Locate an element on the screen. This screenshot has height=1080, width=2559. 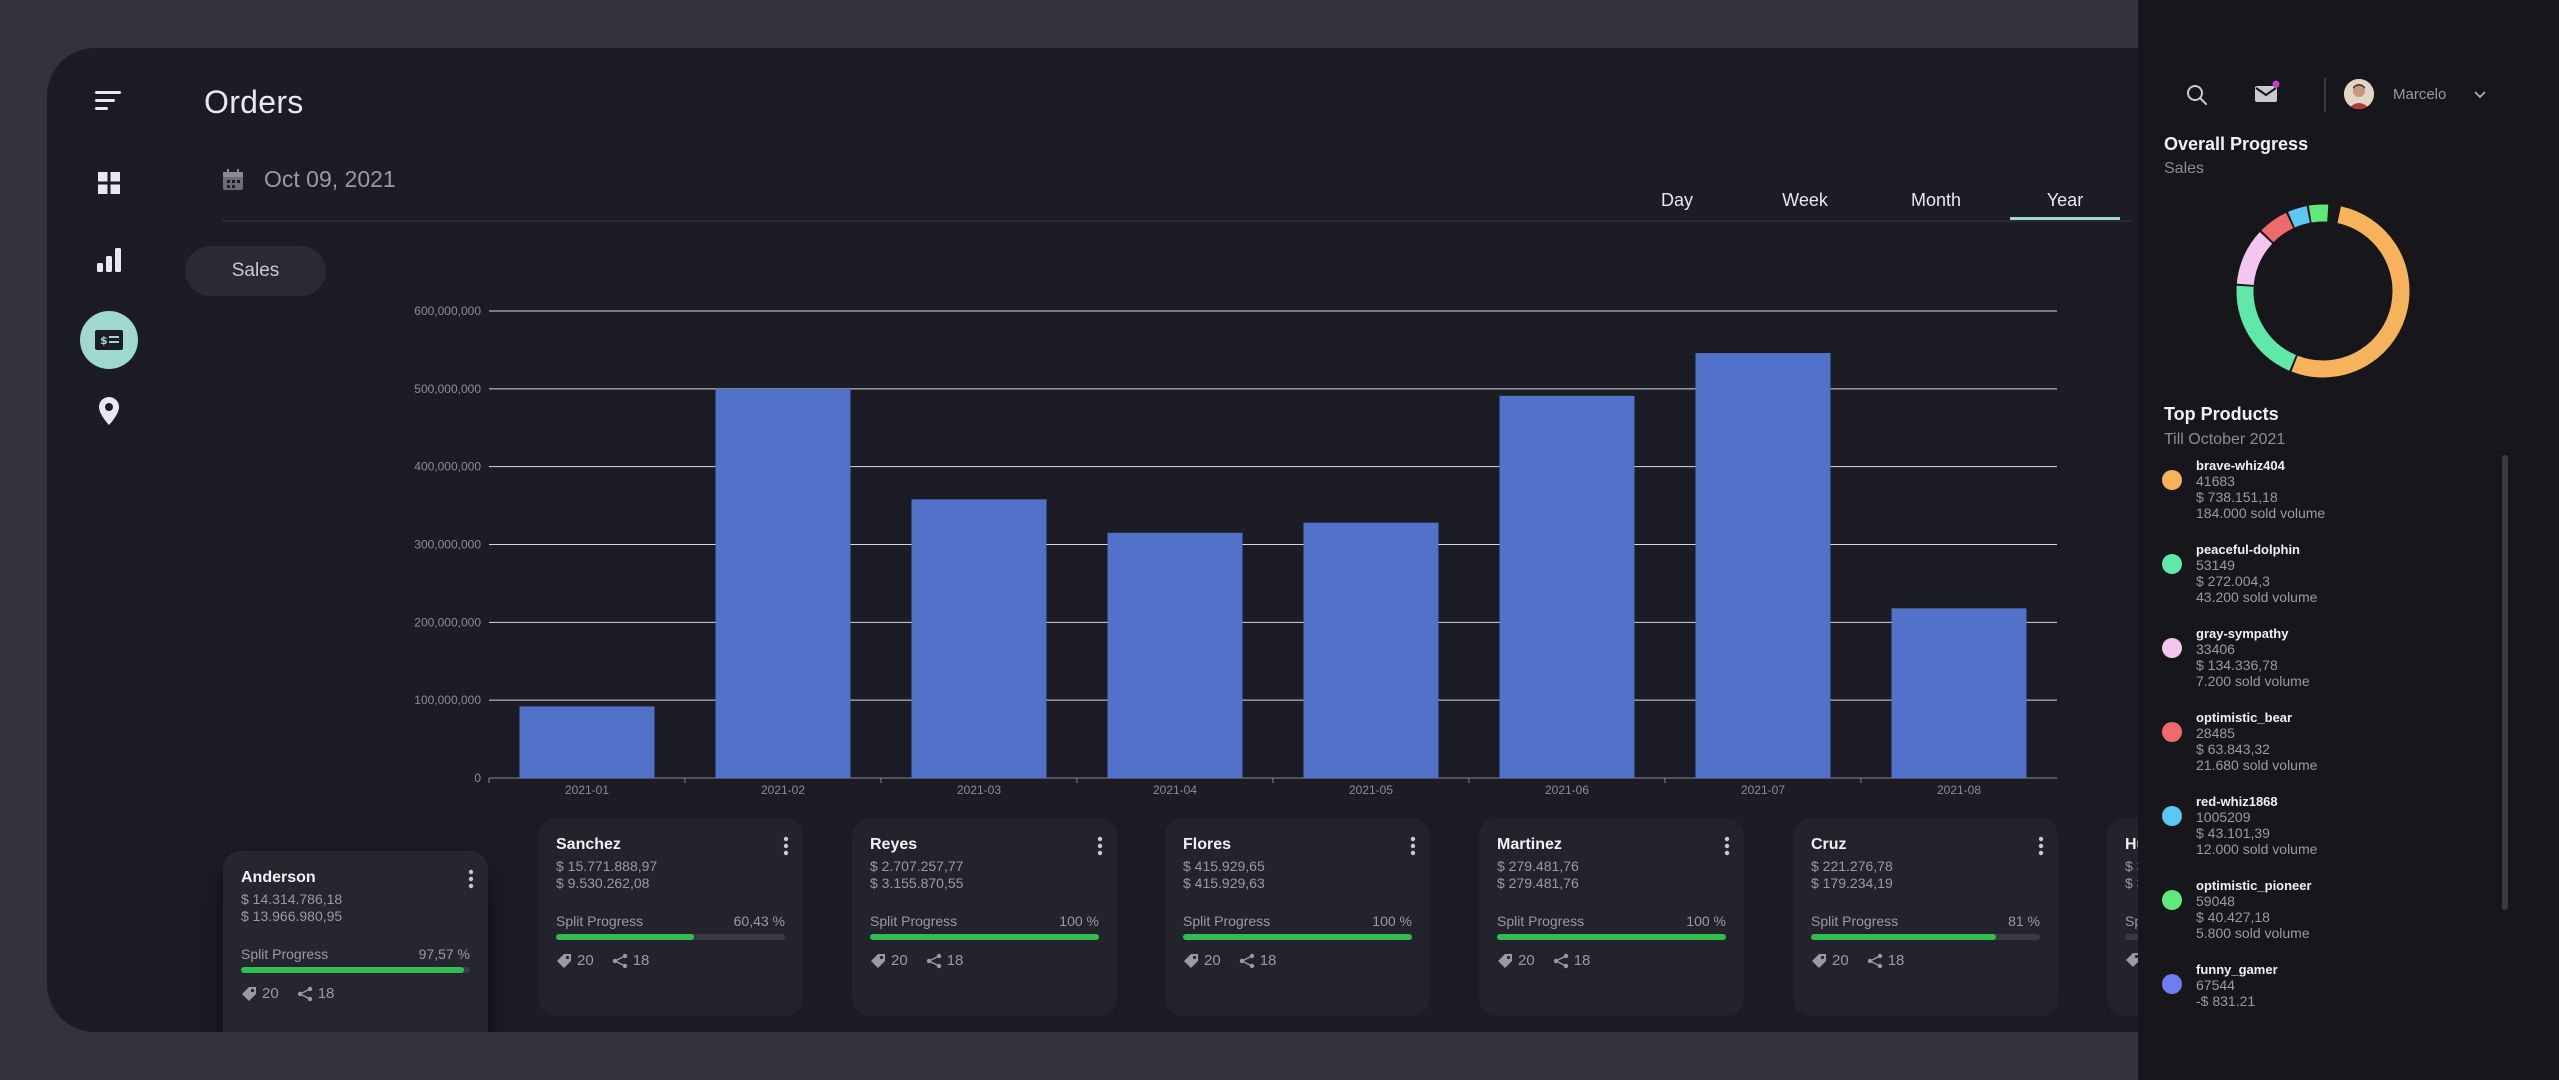
y-tick-label: 200,000,000 is located at coordinates (447, 622).